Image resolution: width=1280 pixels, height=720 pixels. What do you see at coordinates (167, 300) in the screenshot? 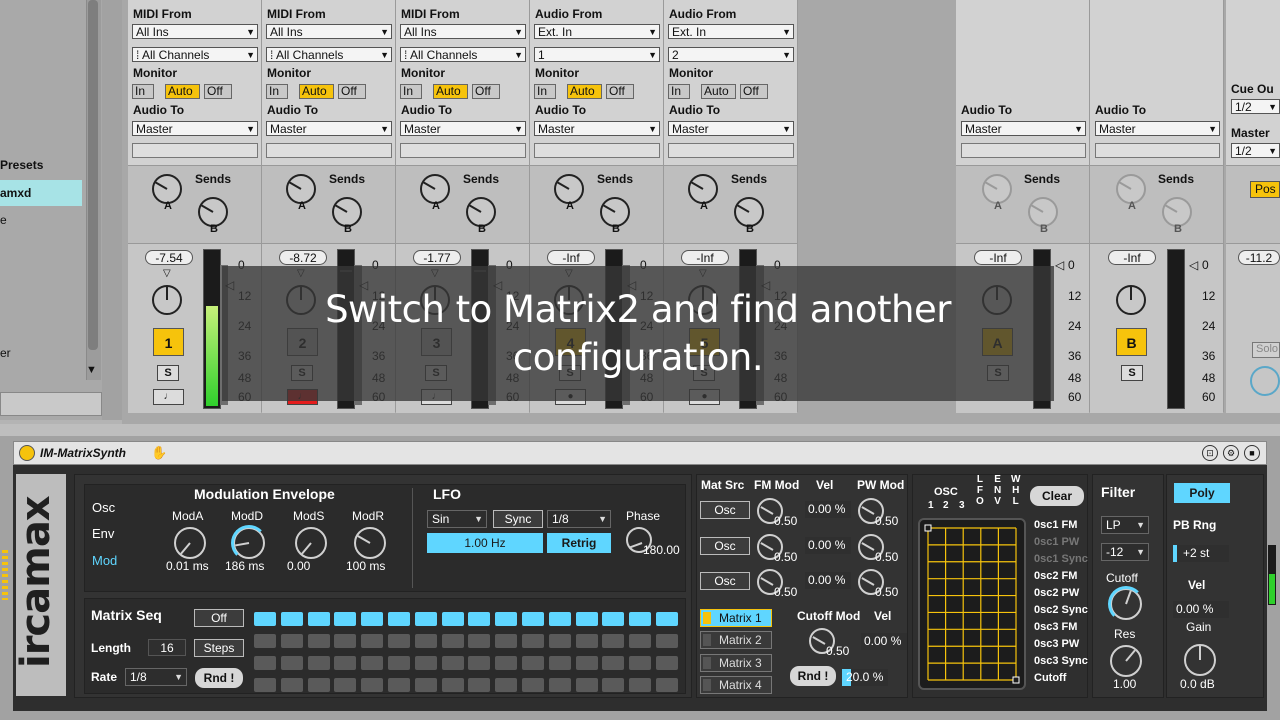
I see `pan-knob` at bounding box center [167, 300].